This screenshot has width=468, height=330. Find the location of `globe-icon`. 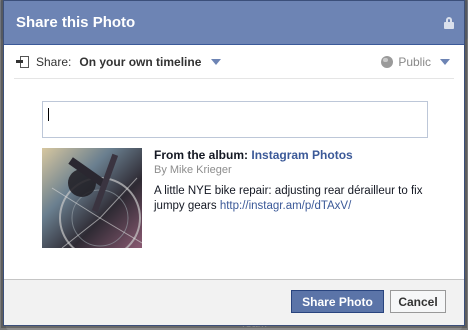

globe-icon is located at coordinates (387, 61).